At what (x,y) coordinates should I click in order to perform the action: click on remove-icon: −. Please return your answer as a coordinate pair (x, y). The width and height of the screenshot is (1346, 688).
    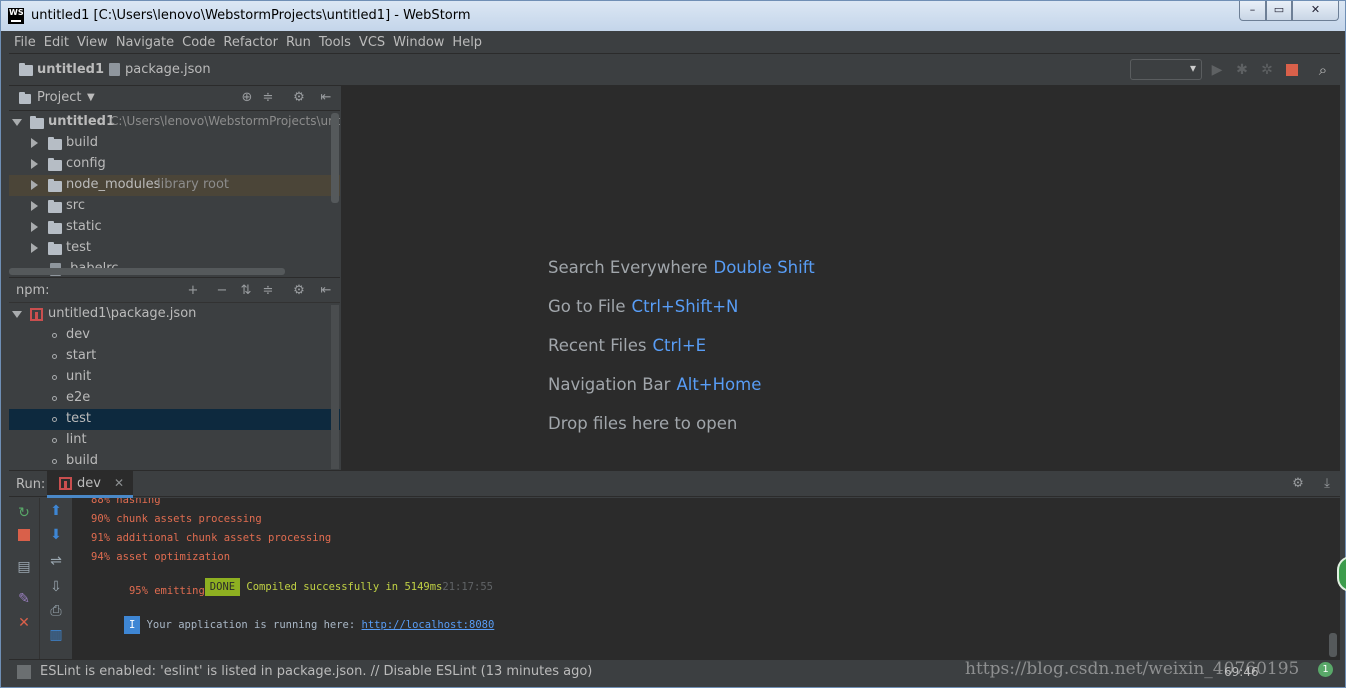
    Looking at the image, I should click on (222, 291).